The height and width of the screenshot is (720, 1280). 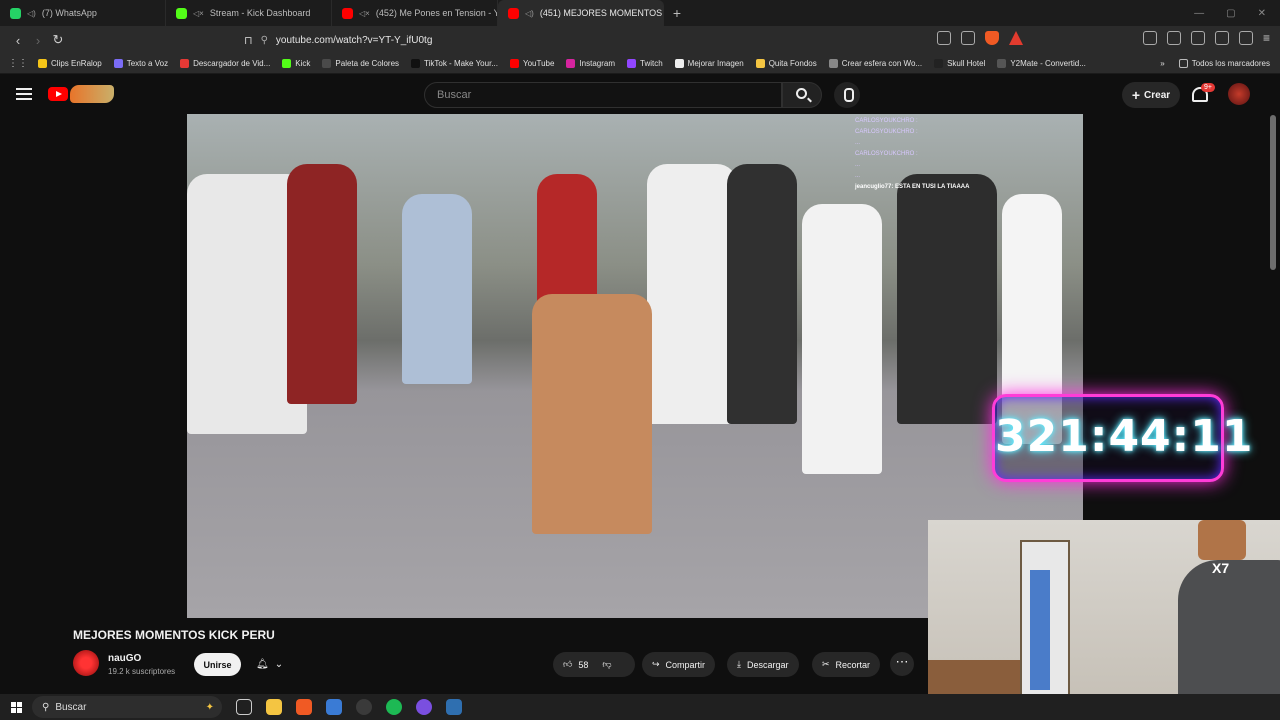 What do you see at coordinates (58, 94) in the screenshot?
I see `youtube-logo` at bounding box center [58, 94].